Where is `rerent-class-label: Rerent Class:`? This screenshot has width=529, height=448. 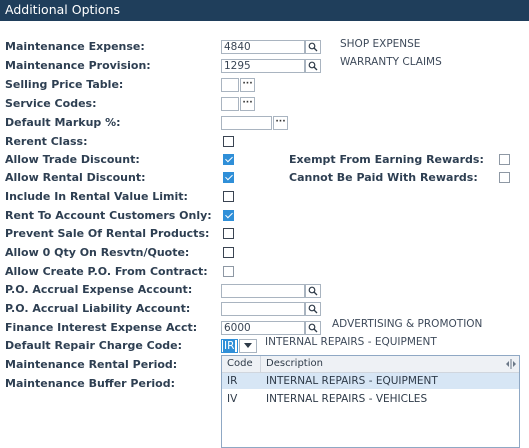
rerent-class-label: Rerent Class: is located at coordinates (46, 141).